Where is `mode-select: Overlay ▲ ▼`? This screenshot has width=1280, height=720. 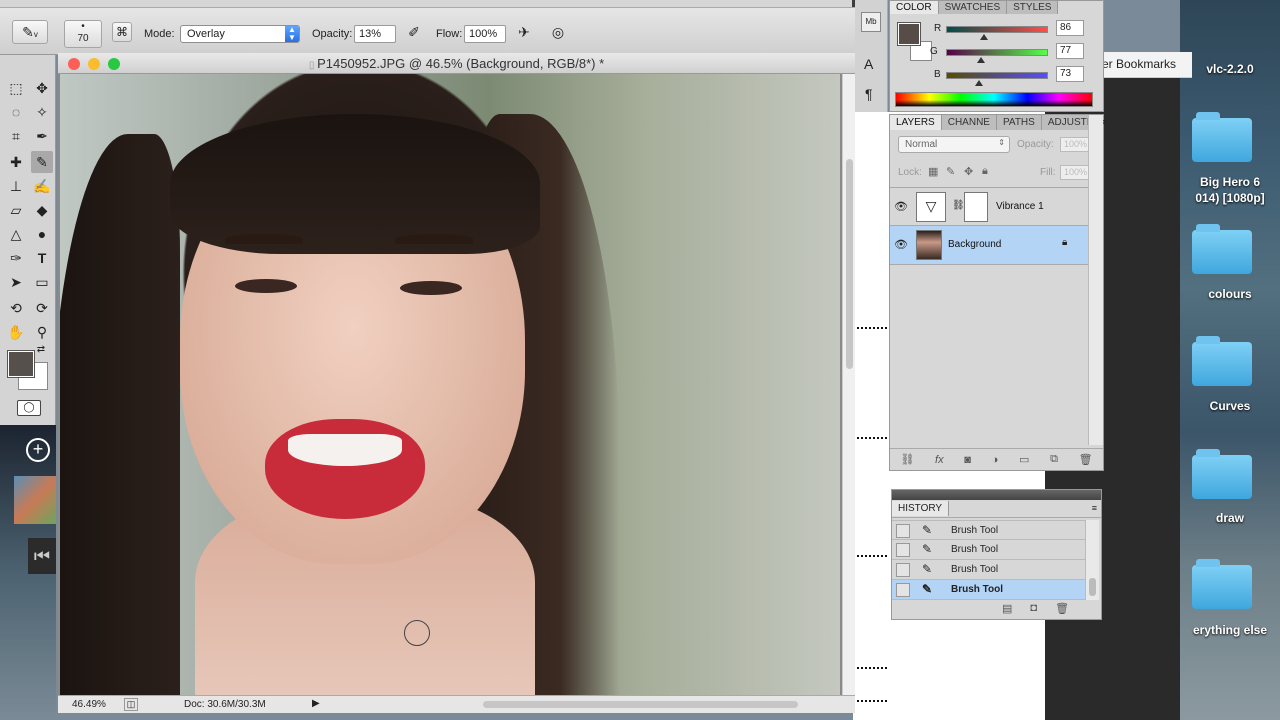
mode-select: Overlay ▲ ▼ is located at coordinates (240, 34).